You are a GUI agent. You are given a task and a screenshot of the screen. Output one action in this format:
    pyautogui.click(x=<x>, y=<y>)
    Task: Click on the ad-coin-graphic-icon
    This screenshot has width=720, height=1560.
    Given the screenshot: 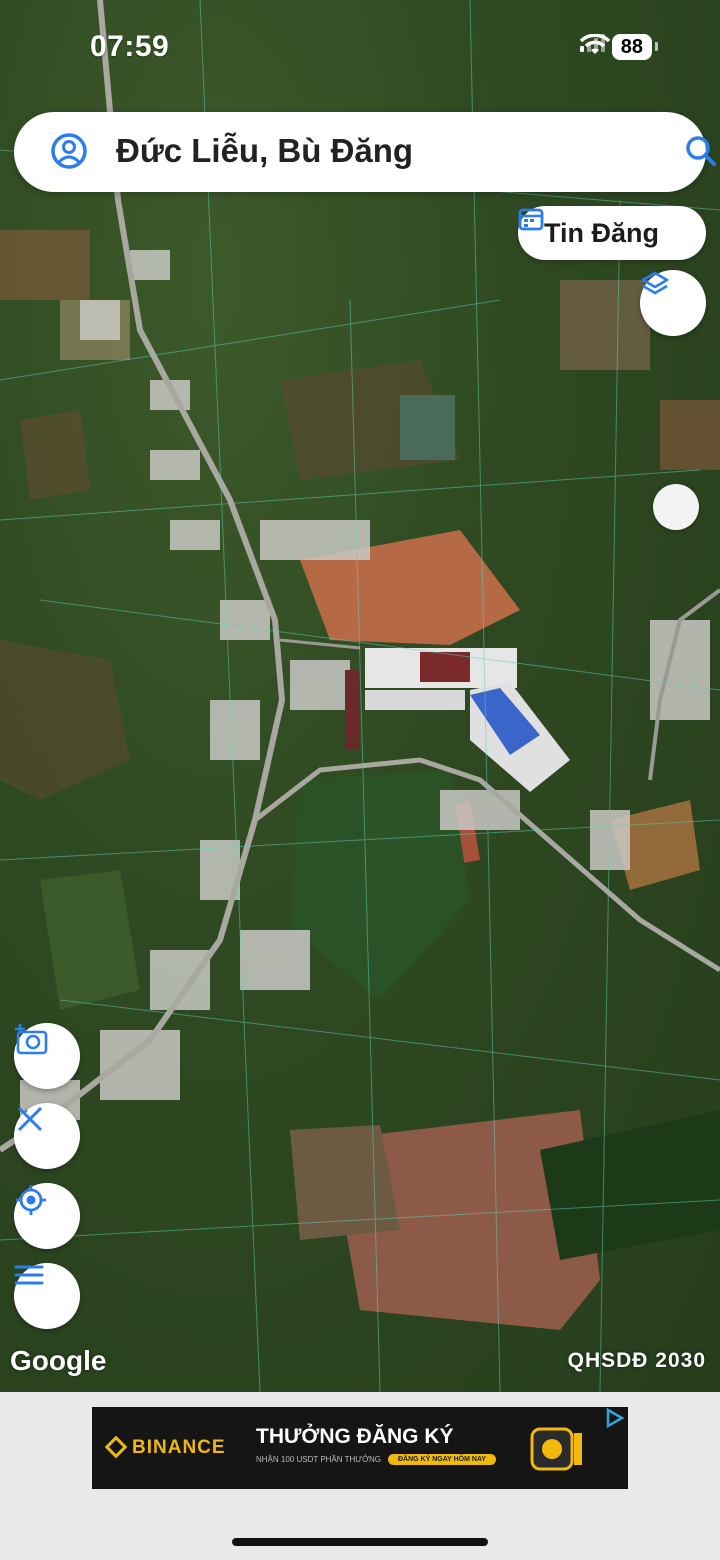 What is the action you would take?
    pyautogui.click(x=556, y=1451)
    